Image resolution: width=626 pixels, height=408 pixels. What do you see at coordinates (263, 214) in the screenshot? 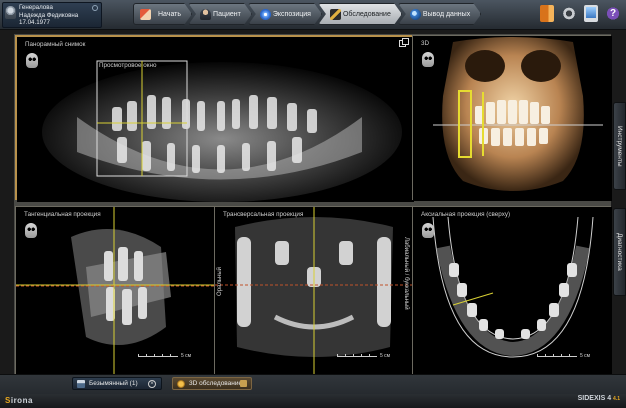
I see `pane-title: Трансверсальная проекция` at bounding box center [263, 214].